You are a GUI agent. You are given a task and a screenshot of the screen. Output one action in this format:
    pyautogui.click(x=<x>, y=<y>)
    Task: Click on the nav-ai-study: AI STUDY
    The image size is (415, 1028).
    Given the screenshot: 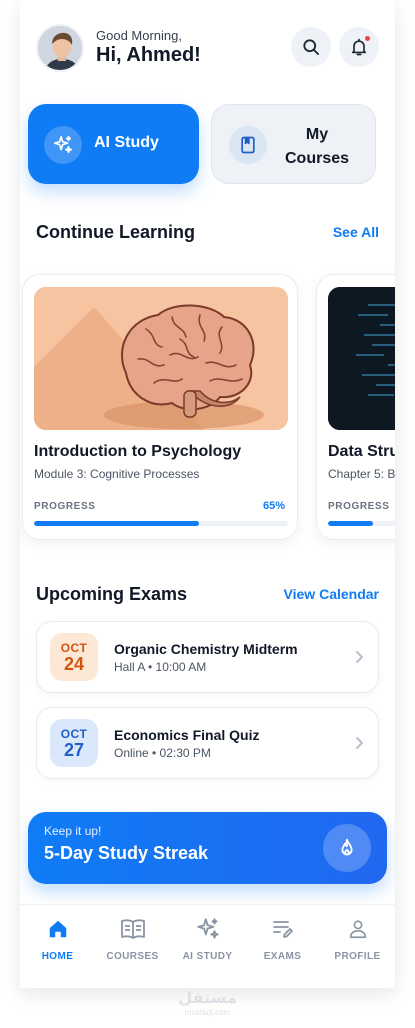 What is the action you would take?
    pyautogui.click(x=207, y=938)
    